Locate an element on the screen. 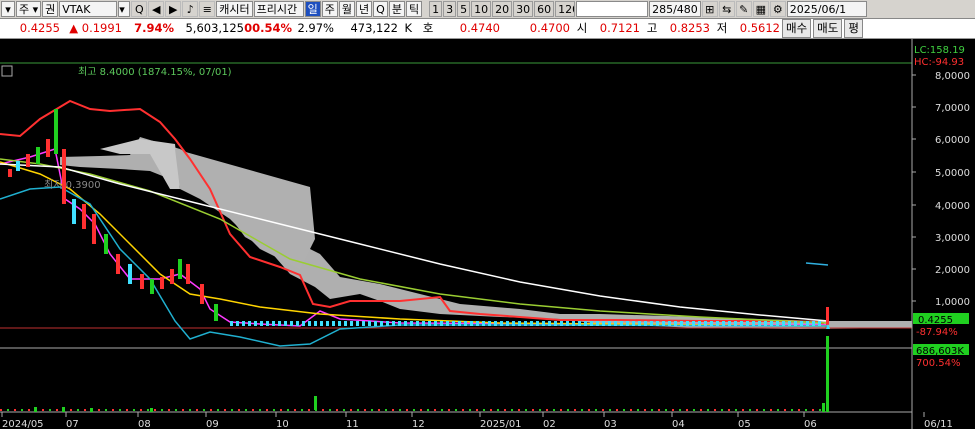  period-1: 1 is located at coordinates (436, 9).